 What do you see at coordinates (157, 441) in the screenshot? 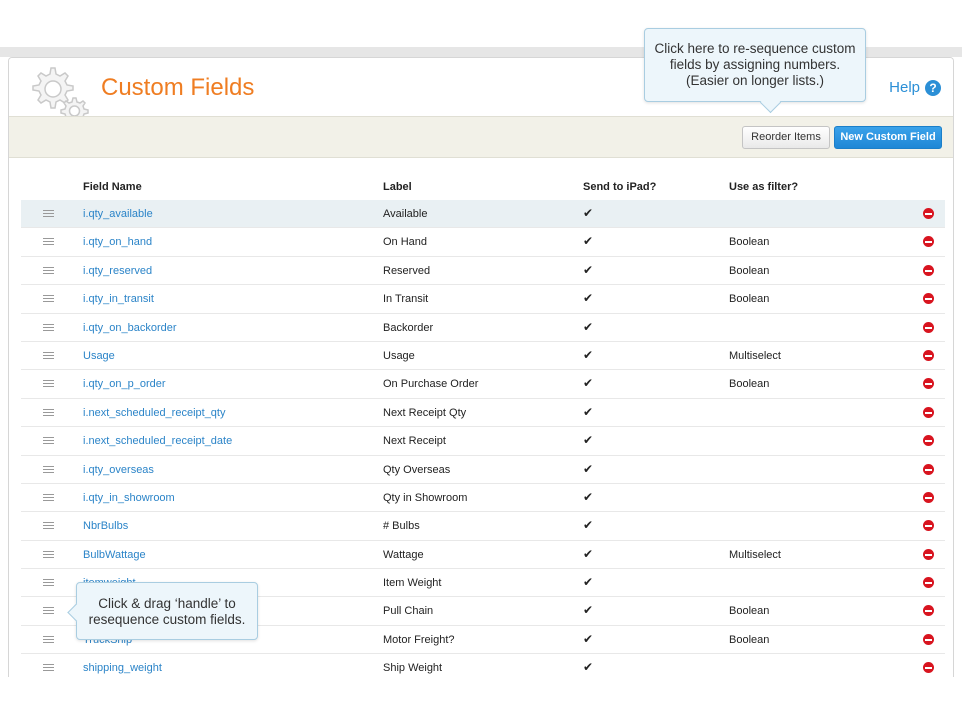
I see `field-name-link: i.next_scheduled_receipt_date` at bounding box center [157, 441].